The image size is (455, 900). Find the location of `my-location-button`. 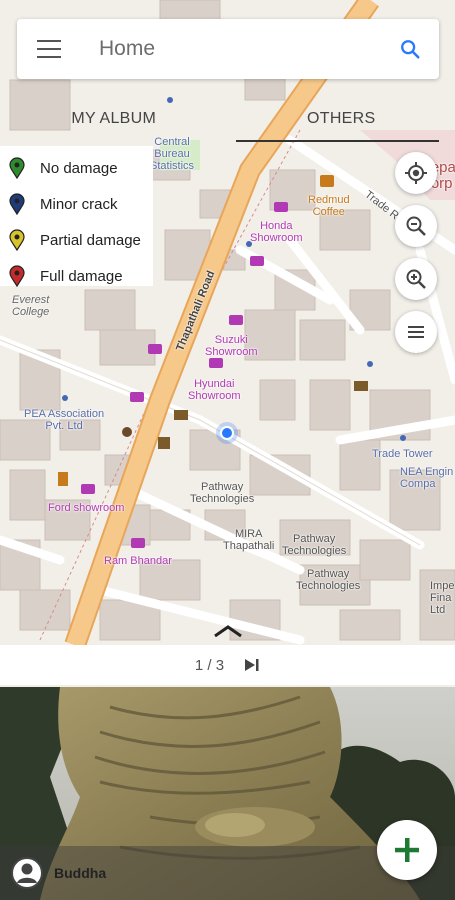

my-location-button is located at coordinates (416, 173).